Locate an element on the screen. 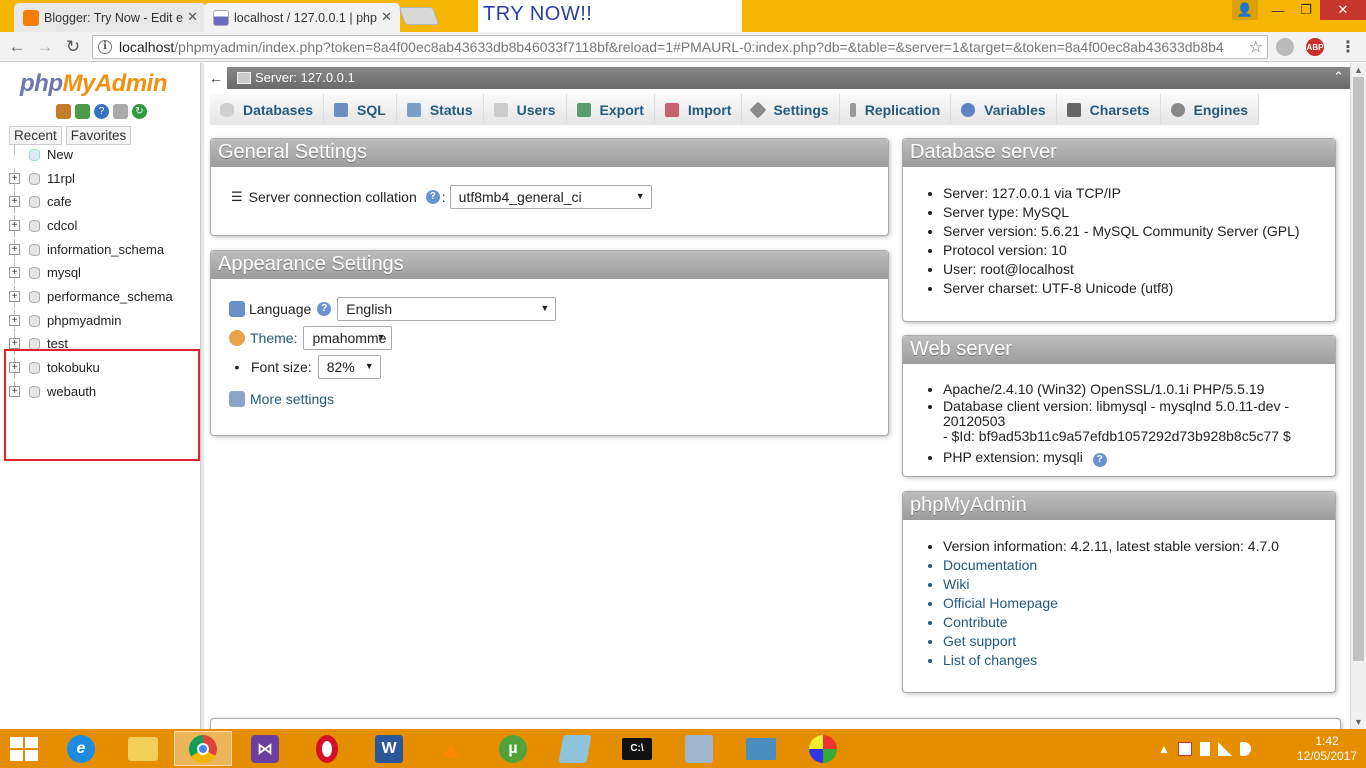 The height and width of the screenshot is (768, 1366). adblock-icon: ABP is located at coordinates (1315, 47).